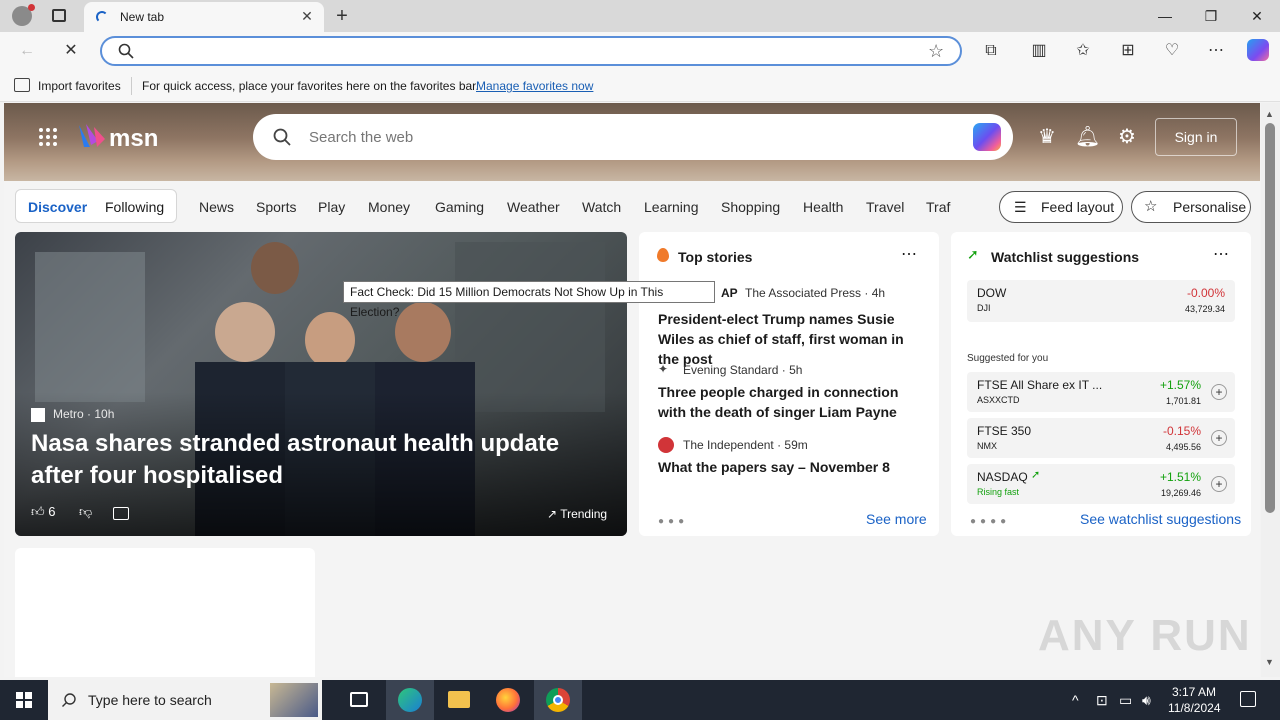  What do you see at coordinates (1257, 16) in the screenshot?
I see `close-window-button: ✕` at bounding box center [1257, 16].